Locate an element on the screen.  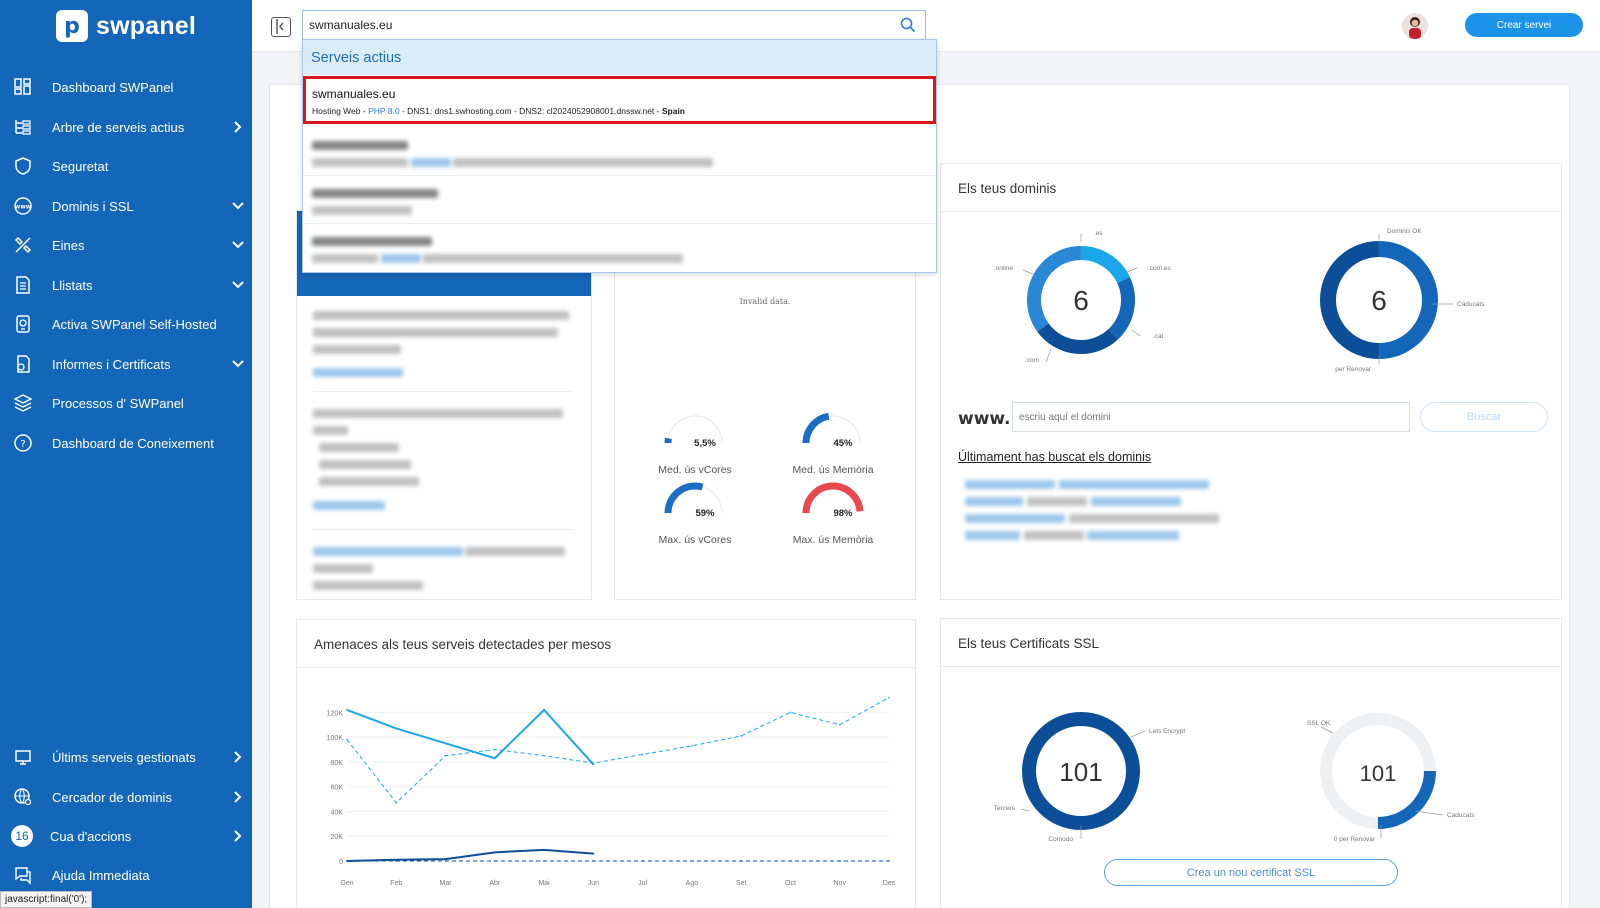
sidebar-bottom-item-3: Ajuda Immediata is located at coordinates (126, 875).